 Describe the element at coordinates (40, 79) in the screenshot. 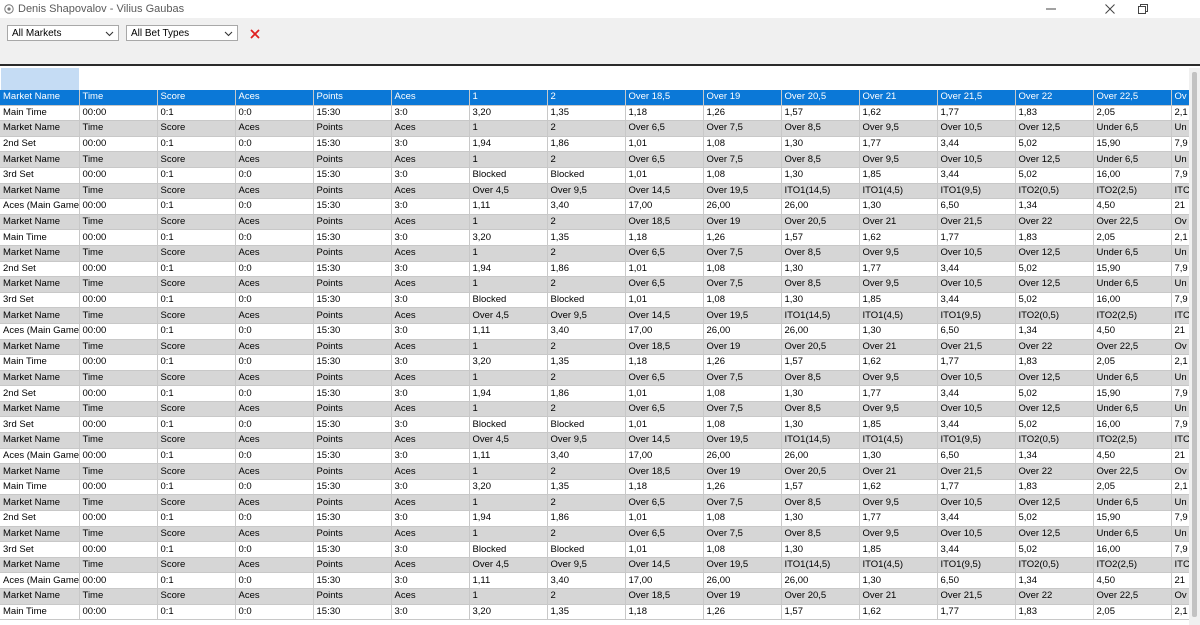

I see `grid-corner-cell` at that location.